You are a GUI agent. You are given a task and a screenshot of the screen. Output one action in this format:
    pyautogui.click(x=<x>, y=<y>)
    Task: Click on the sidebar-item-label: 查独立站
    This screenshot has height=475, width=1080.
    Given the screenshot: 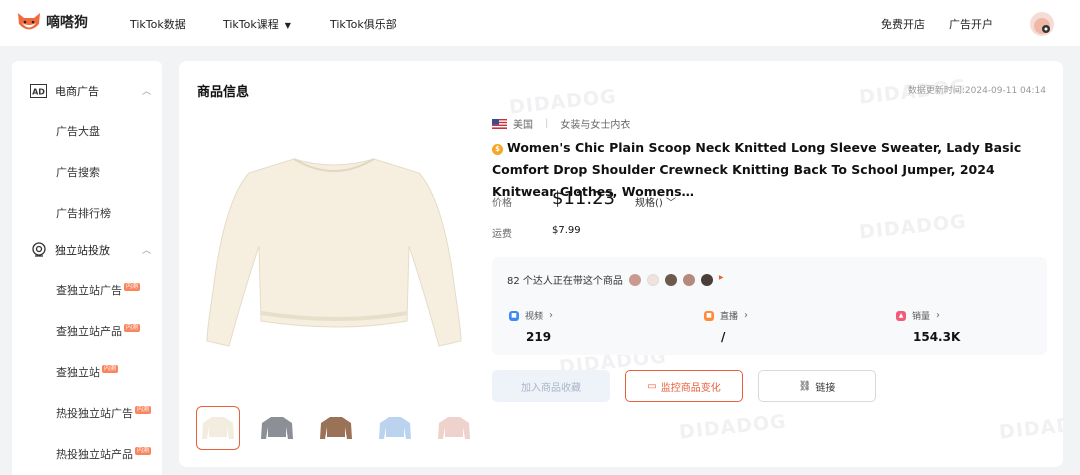 What is the action you would take?
    pyautogui.click(x=78, y=372)
    